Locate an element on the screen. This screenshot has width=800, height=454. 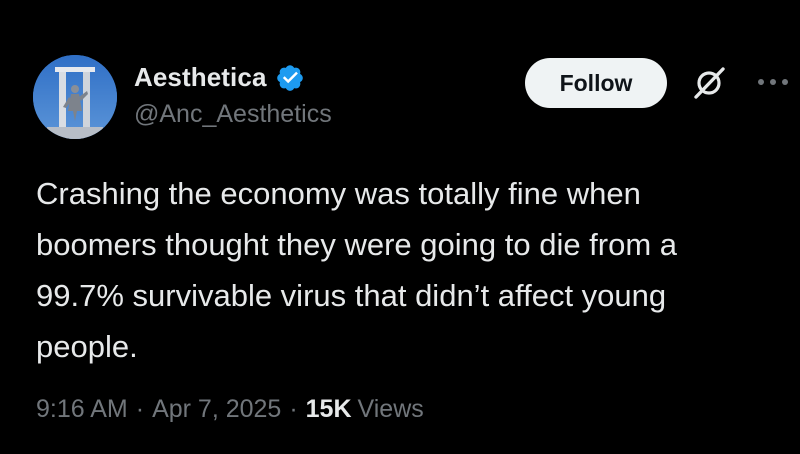
avatar is located at coordinates (75, 97).